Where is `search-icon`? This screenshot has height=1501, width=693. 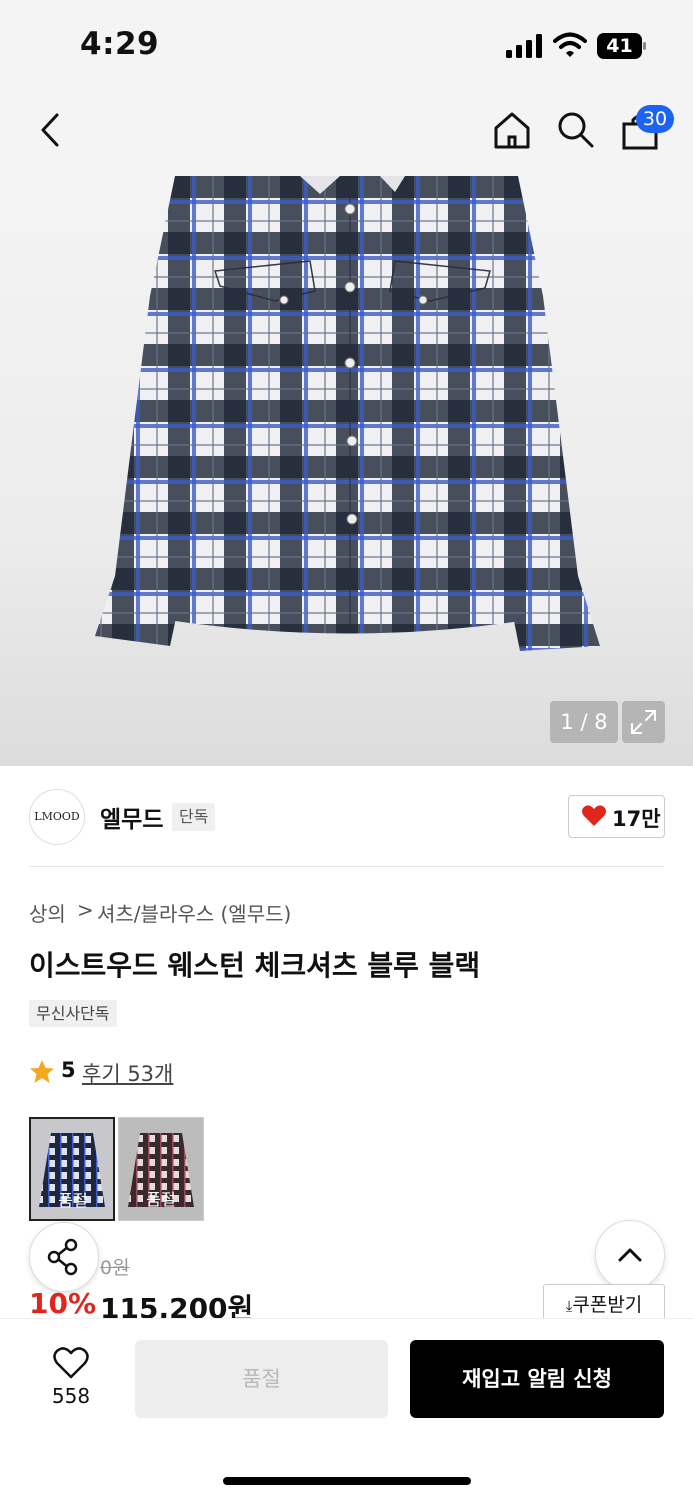 search-icon is located at coordinates (576, 130).